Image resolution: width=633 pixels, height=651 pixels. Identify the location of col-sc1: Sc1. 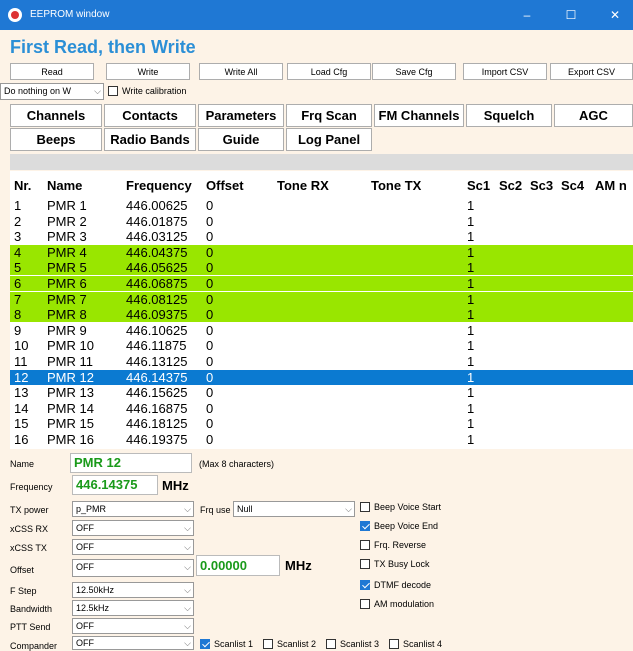
(478, 185).